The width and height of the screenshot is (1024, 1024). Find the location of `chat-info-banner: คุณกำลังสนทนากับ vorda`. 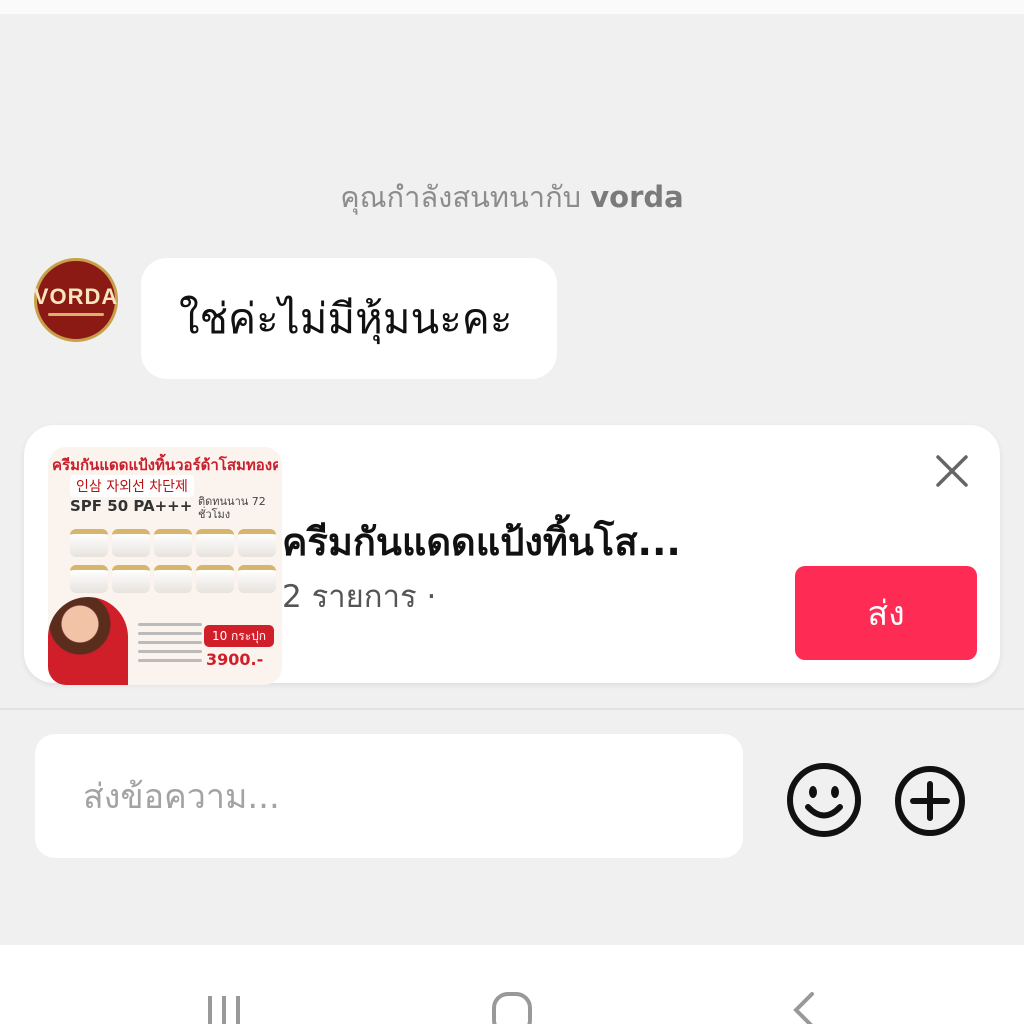

chat-info-banner: คุณกำลังสนทนากับ vorda is located at coordinates (512, 197).